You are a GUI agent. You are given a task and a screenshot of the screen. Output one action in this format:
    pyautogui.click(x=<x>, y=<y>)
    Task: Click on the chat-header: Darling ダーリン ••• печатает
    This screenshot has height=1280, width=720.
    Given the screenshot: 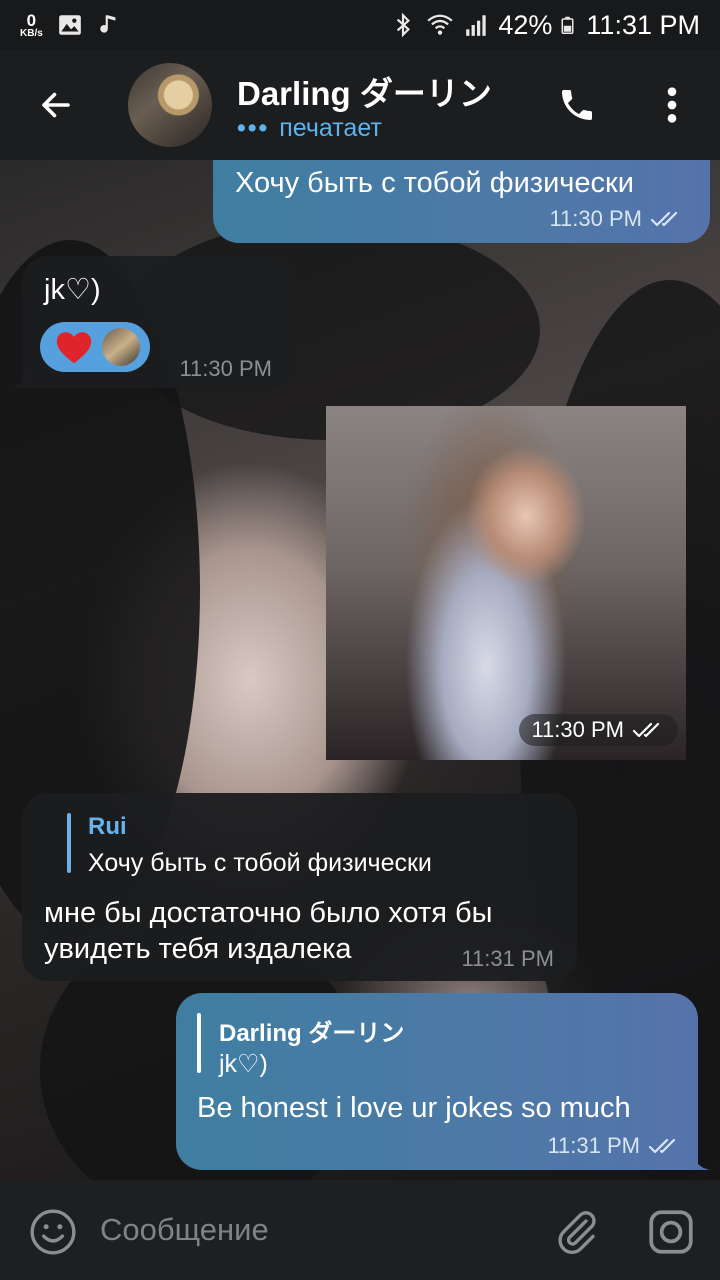 What is the action you would take?
    pyautogui.click(x=360, y=105)
    